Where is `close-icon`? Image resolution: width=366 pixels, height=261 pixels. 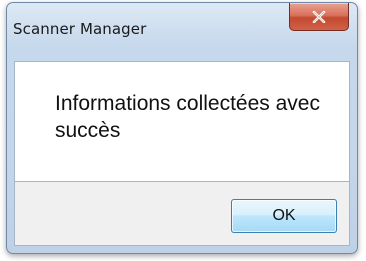 close-icon is located at coordinates (319, 16).